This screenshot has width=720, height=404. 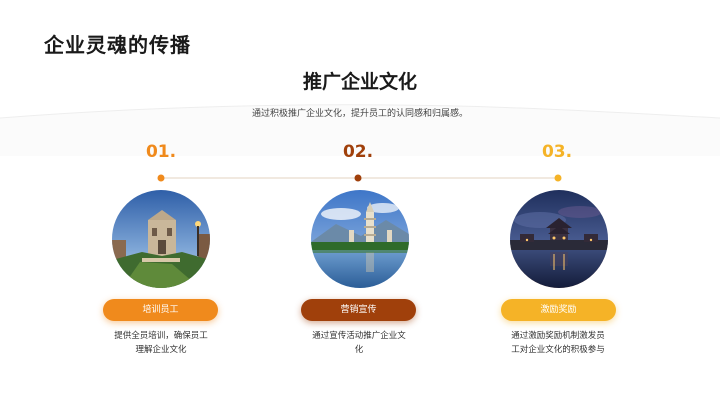 I want to click on step-description-1-line-1: 提供全员培训，确保员工, so click(x=161, y=336).